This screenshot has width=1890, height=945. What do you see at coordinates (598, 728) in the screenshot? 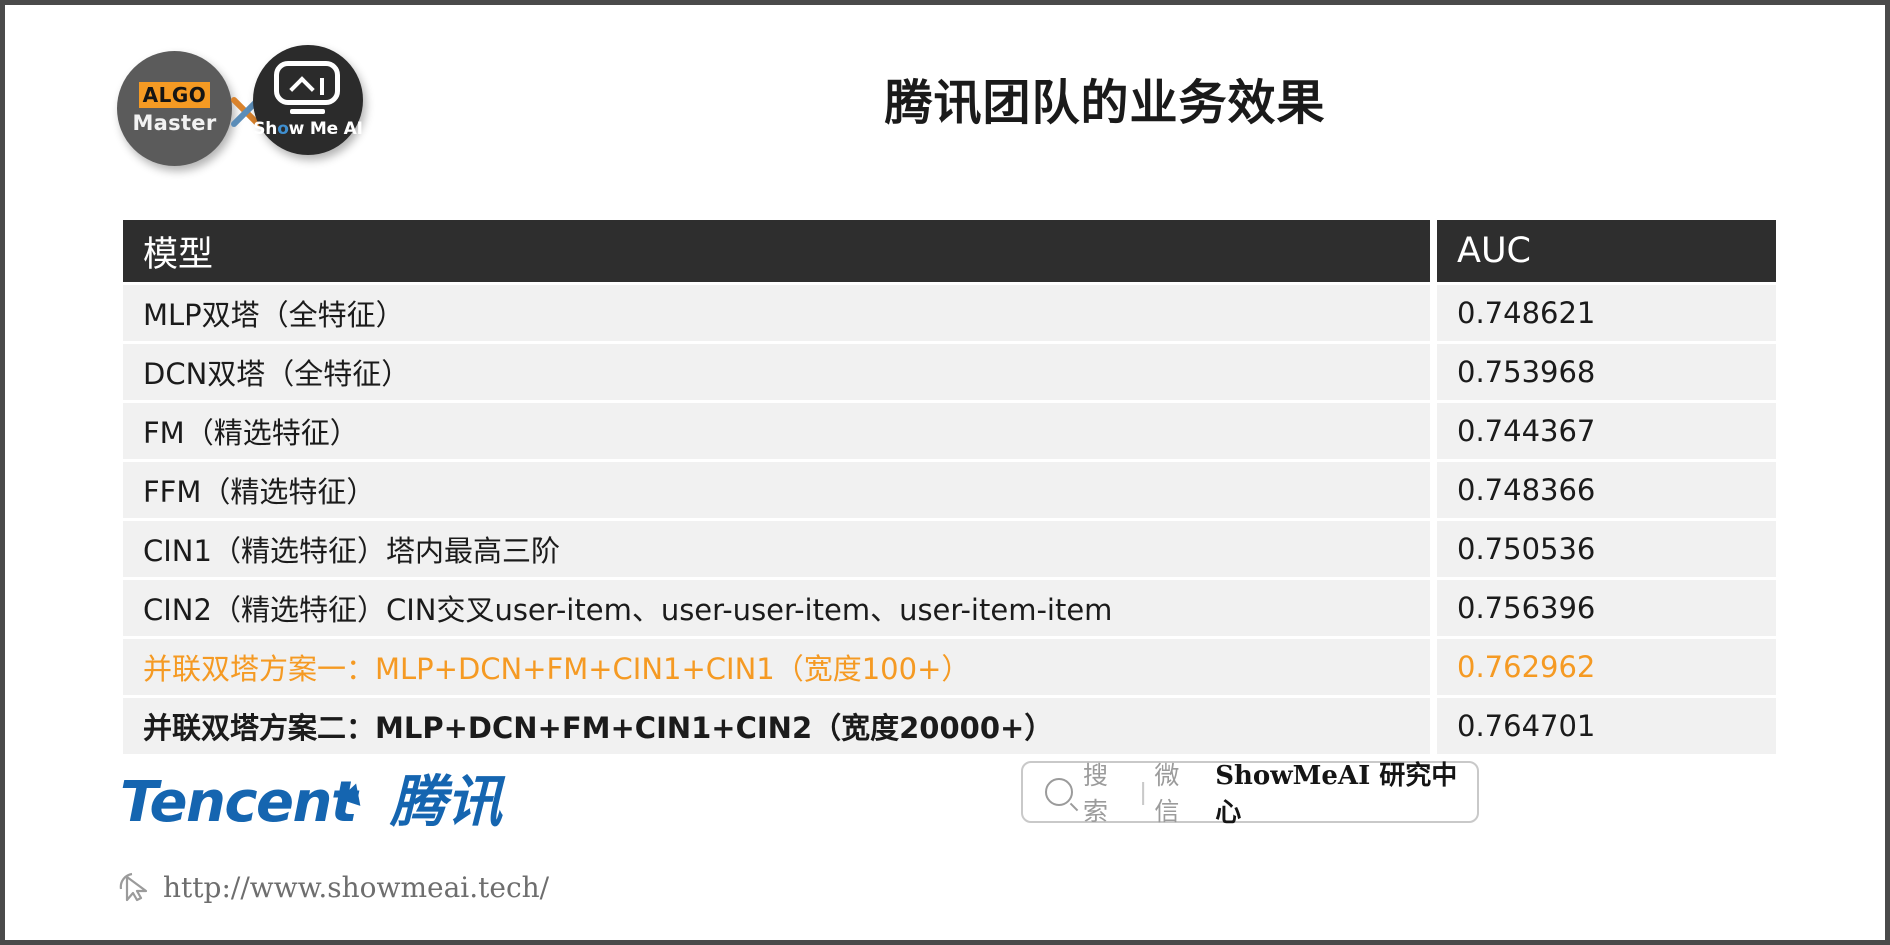
I see `cell-model-label: 并联双塔方案二：MLP+DCN+FM+CIN1+CIN2（宽度20000+）` at bounding box center [598, 728].